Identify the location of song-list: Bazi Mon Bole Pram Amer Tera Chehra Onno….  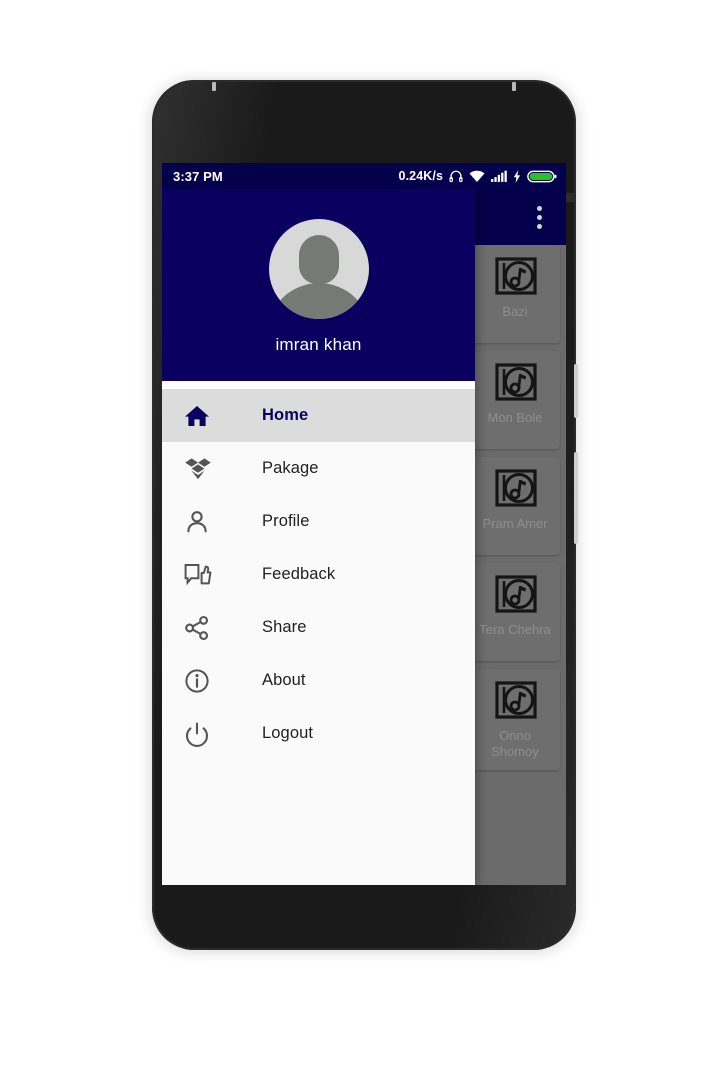
(518, 507).